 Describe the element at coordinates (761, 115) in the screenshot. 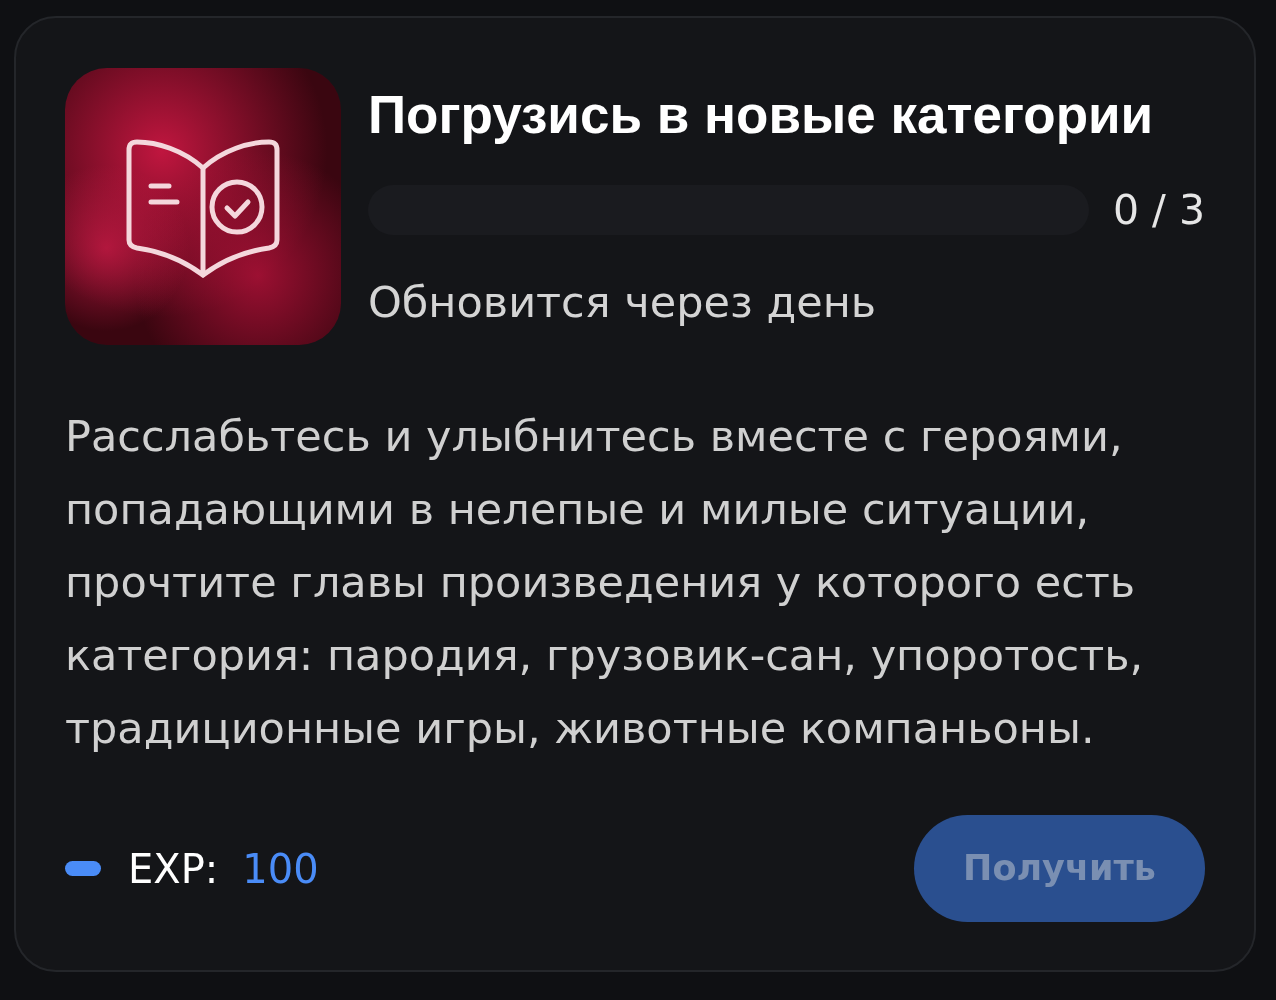

I see `quest-title: Погрузись в новые категории` at that location.